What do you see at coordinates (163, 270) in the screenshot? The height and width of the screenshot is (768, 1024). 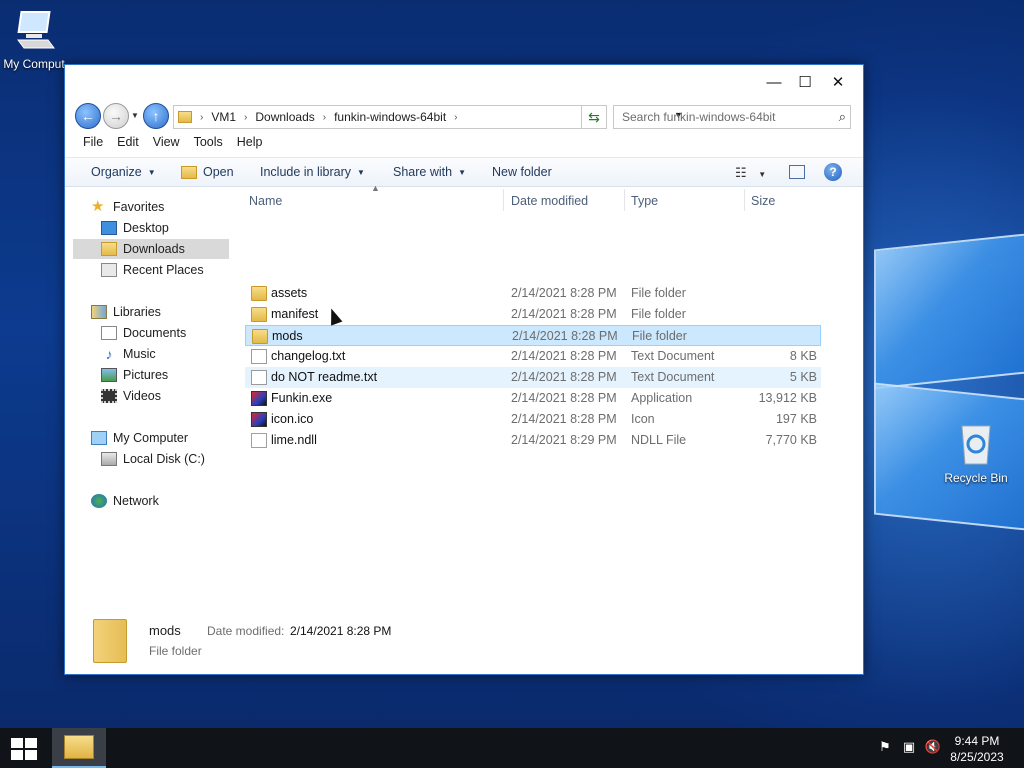 I see `nav-label: Recent Places` at bounding box center [163, 270].